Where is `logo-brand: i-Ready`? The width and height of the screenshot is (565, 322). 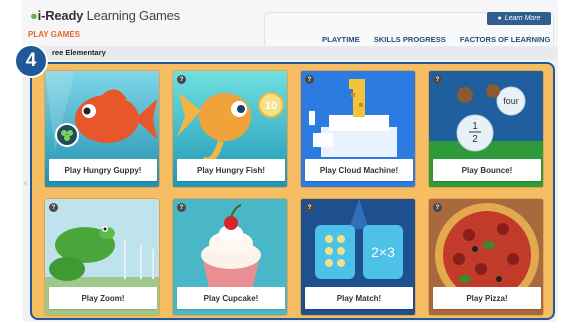 logo-brand: i-Ready is located at coordinates (60, 15).